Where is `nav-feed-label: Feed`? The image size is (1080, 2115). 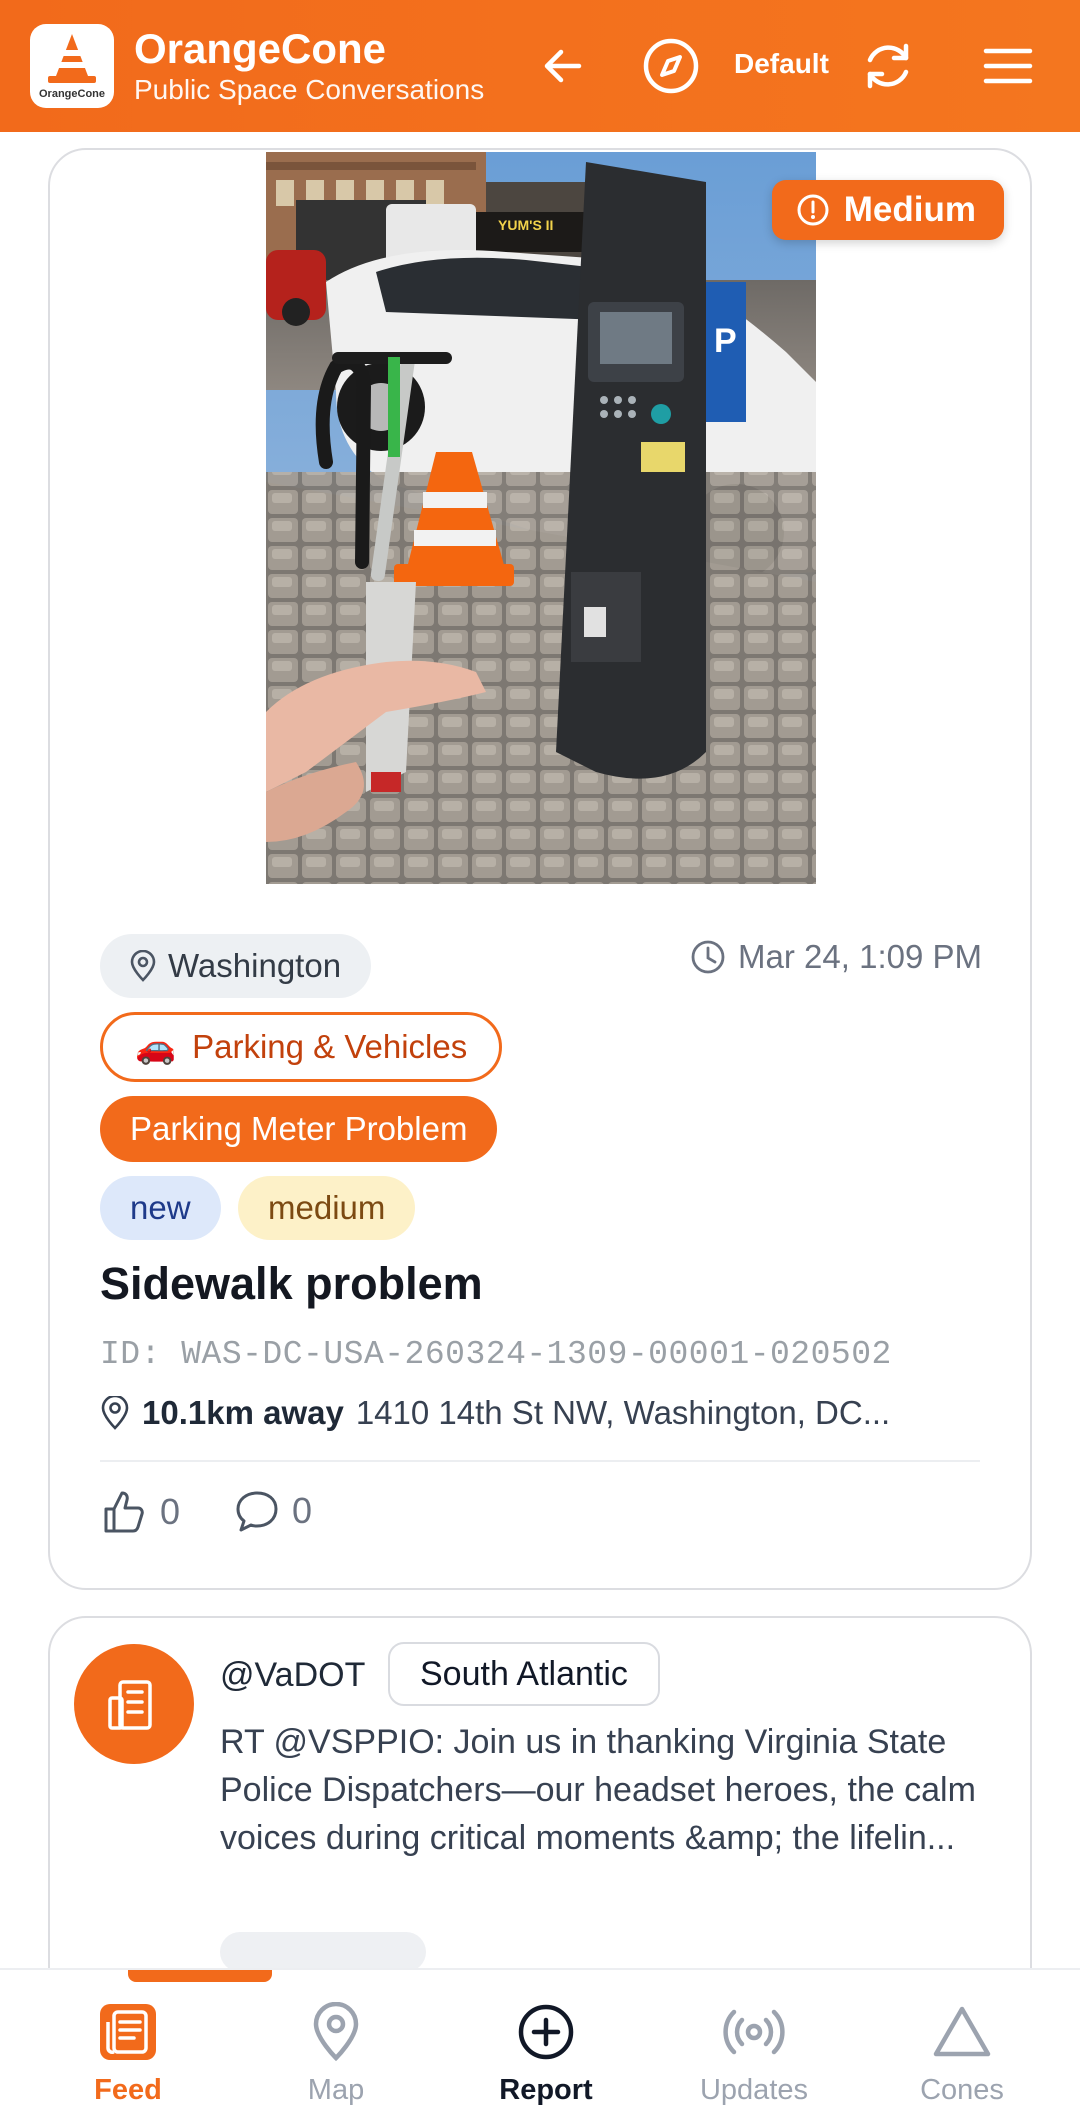 nav-feed-label: Feed is located at coordinates (128, 2090).